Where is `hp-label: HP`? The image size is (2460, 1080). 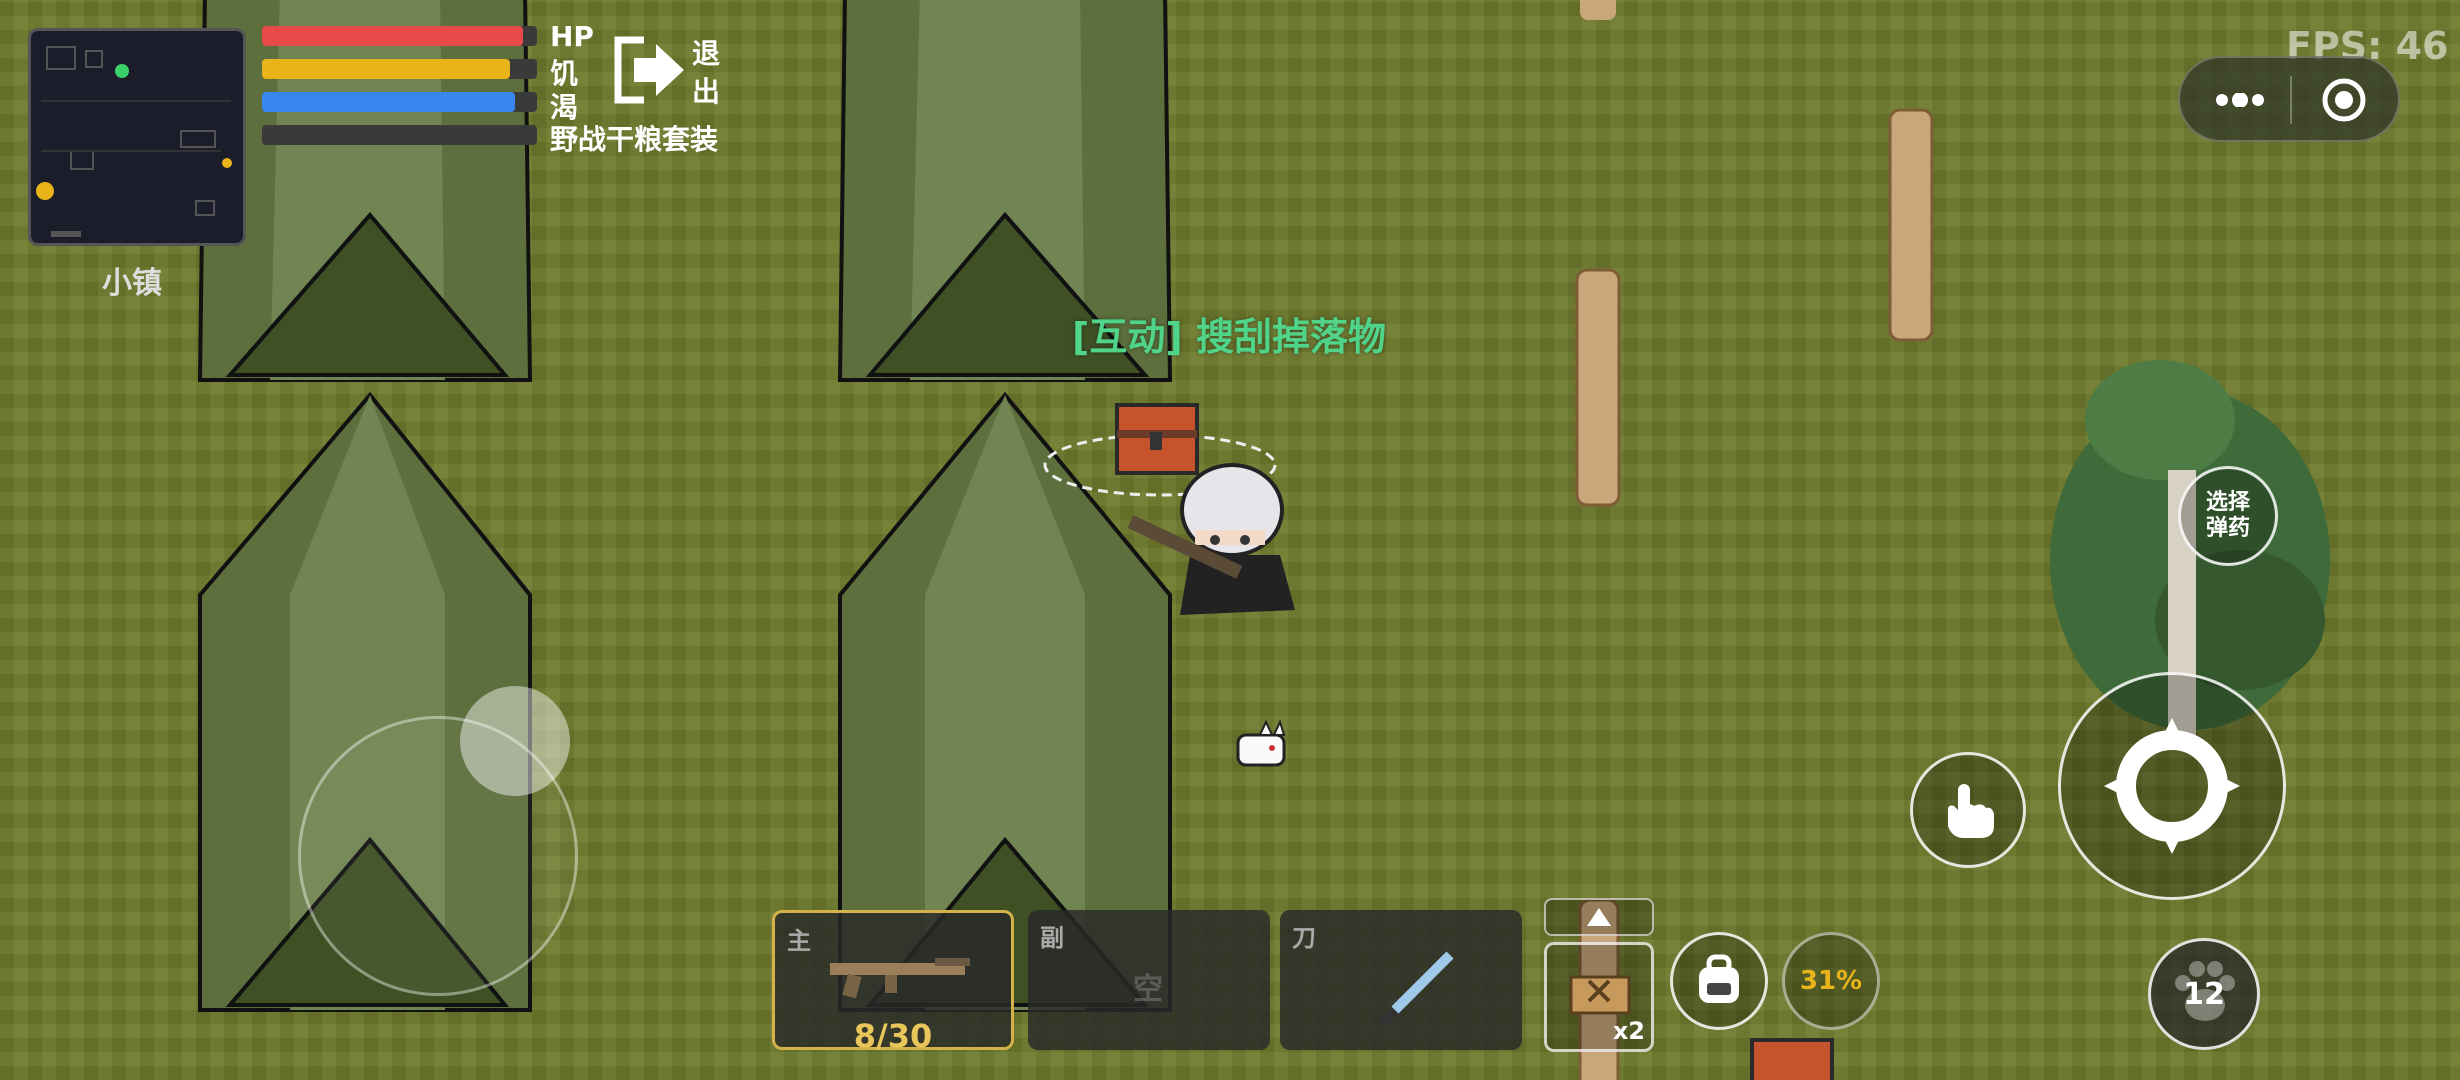 hp-label: HP is located at coordinates (572, 36).